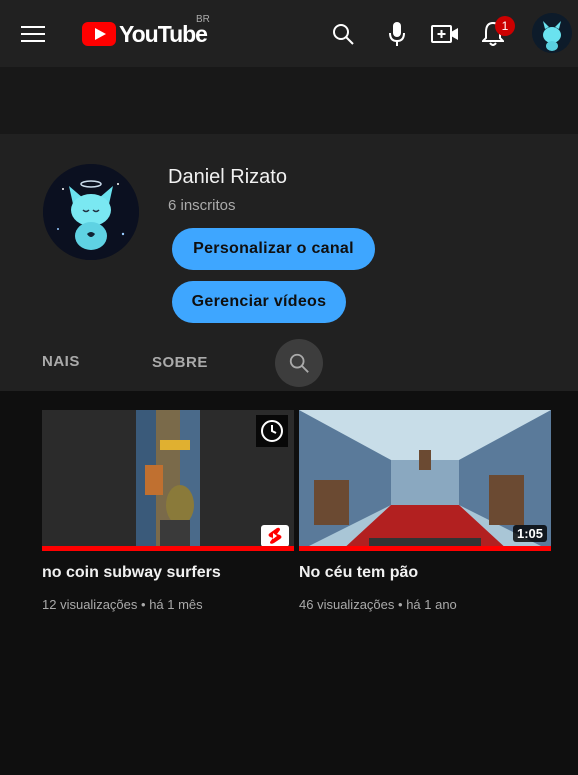 This screenshot has height=775, width=578. I want to click on video-title: no coin subway surfers, so click(131, 573).